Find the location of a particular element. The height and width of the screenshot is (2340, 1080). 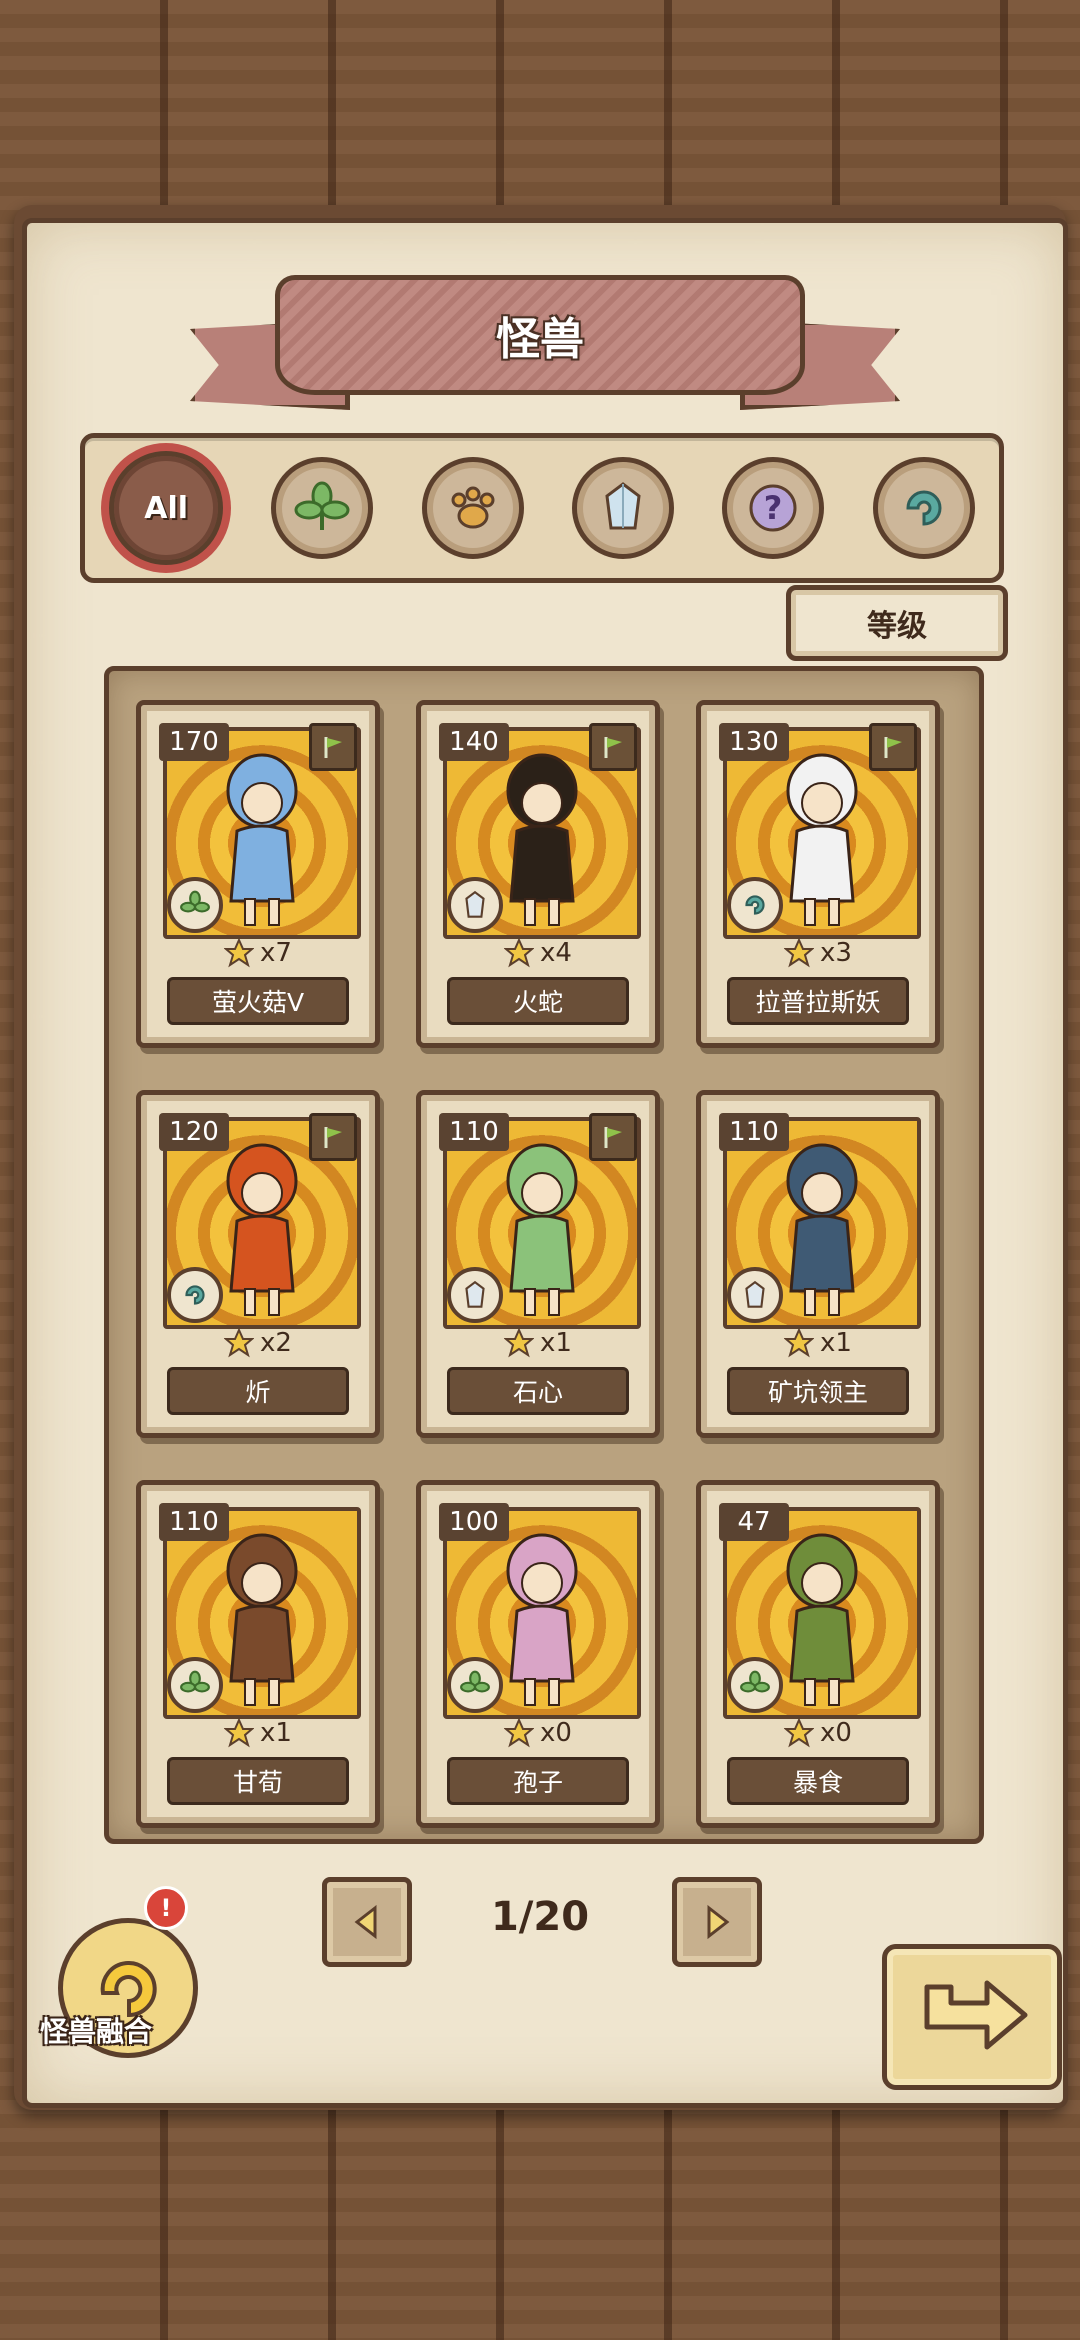

filter-crystal-button is located at coordinates (623, 508).